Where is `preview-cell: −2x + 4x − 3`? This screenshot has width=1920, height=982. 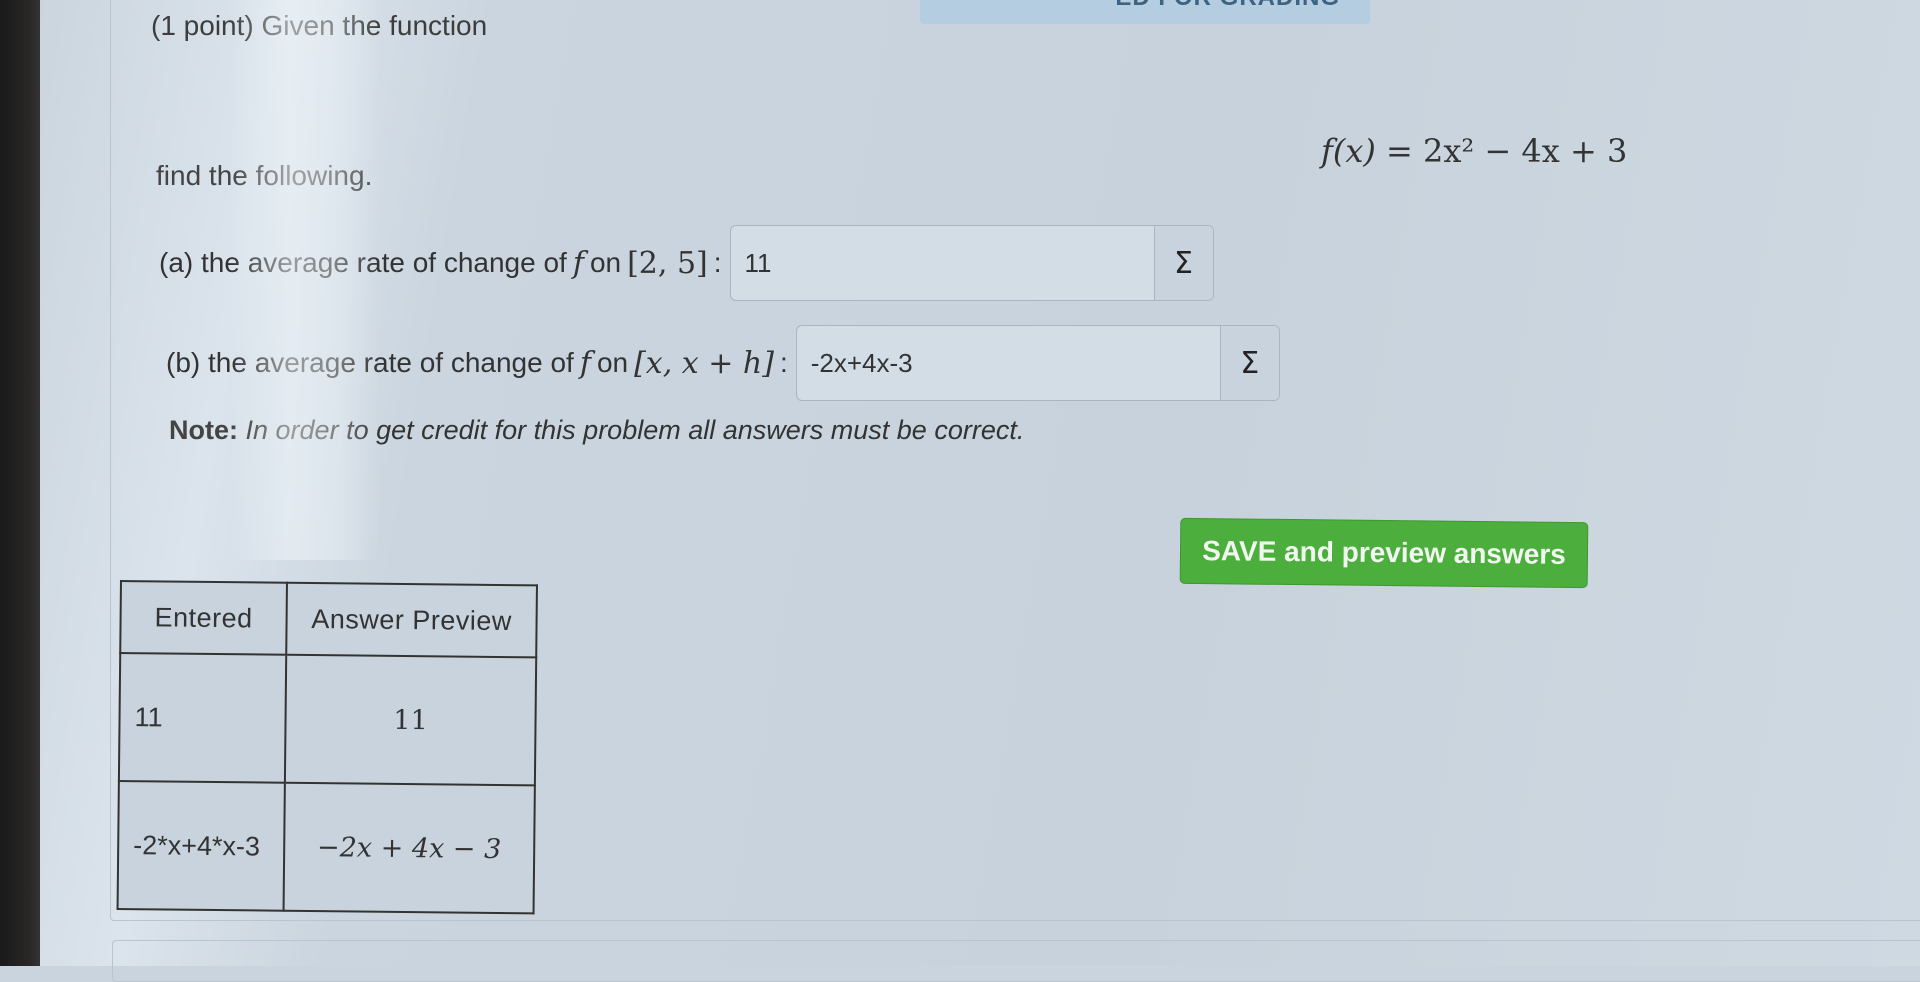 preview-cell: −2x + 4x − 3 is located at coordinates (409, 848).